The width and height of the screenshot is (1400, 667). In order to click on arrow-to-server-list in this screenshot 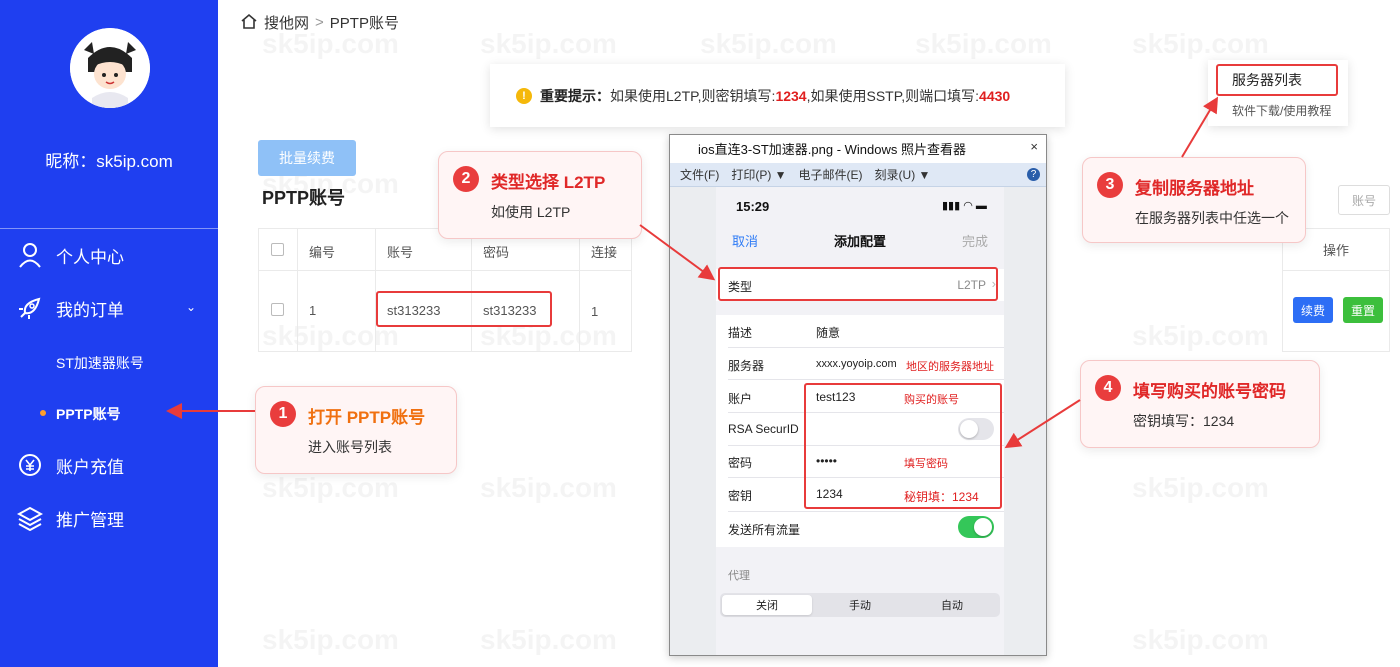, I will do `click(1200, 127)`.